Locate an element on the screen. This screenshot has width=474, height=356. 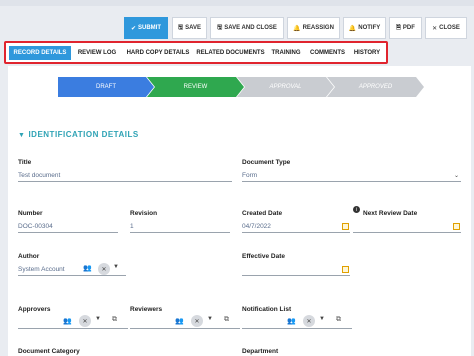
workflow-step-approved: APPROVED is located at coordinates (375, 87).